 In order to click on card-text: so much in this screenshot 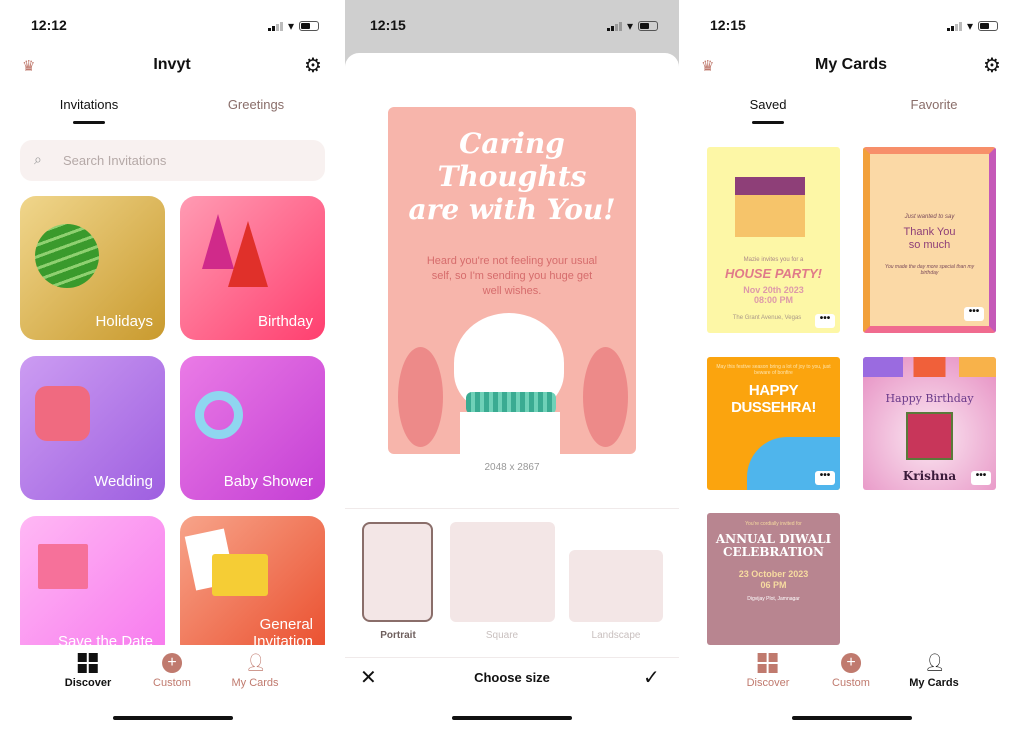, I will do `click(929, 245)`.